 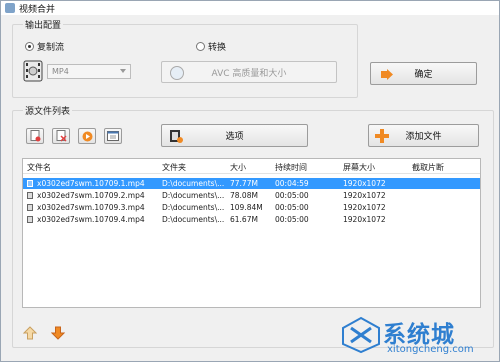 I want to click on radio-copy-label: 复制流, so click(x=51, y=48).